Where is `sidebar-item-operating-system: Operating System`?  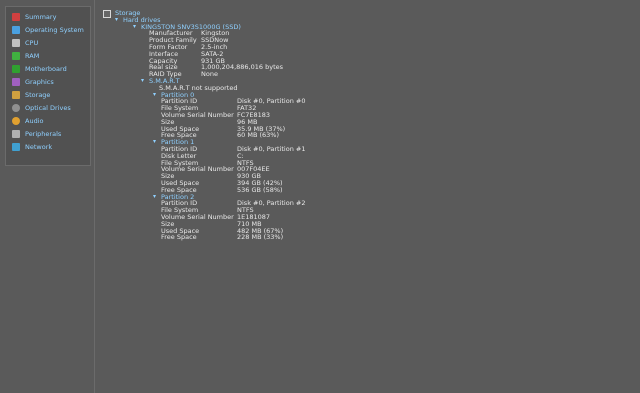
sidebar-item-operating-system: Operating System is located at coordinates (48, 29).